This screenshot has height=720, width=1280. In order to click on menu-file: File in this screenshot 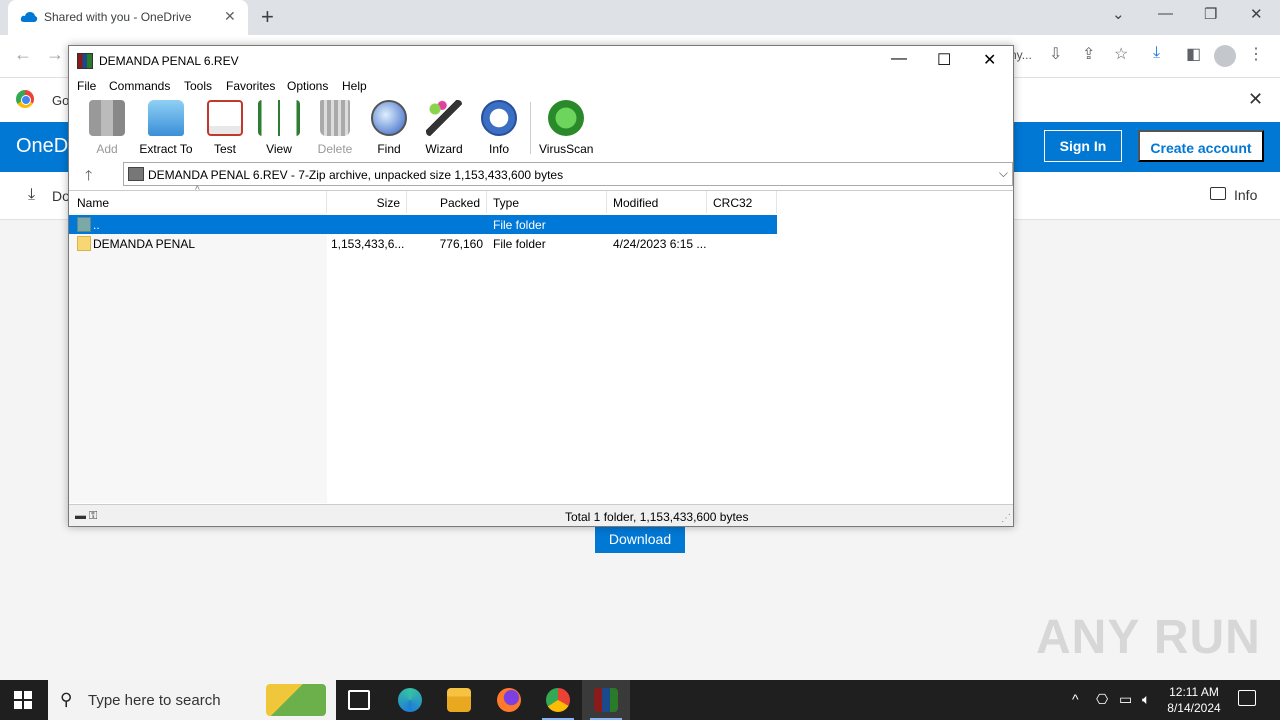, I will do `click(86, 86)`.